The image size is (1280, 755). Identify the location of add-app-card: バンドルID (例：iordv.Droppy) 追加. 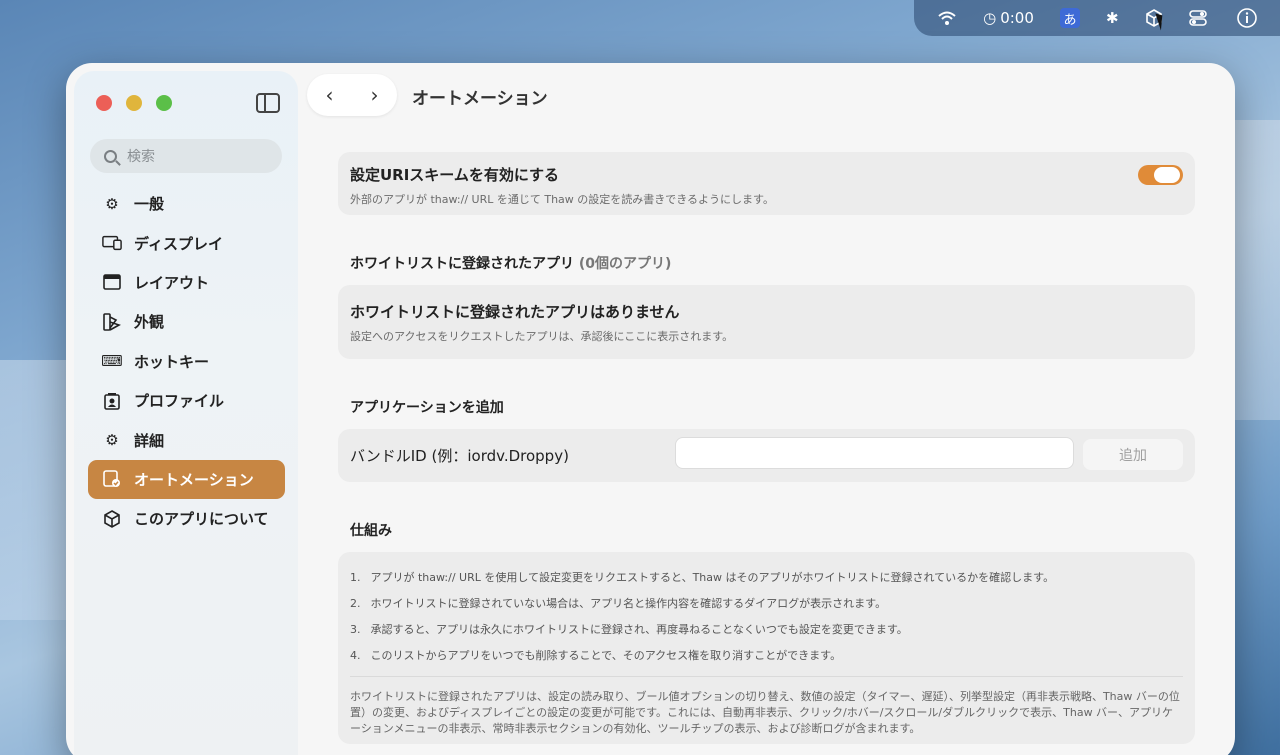
(766, 455).